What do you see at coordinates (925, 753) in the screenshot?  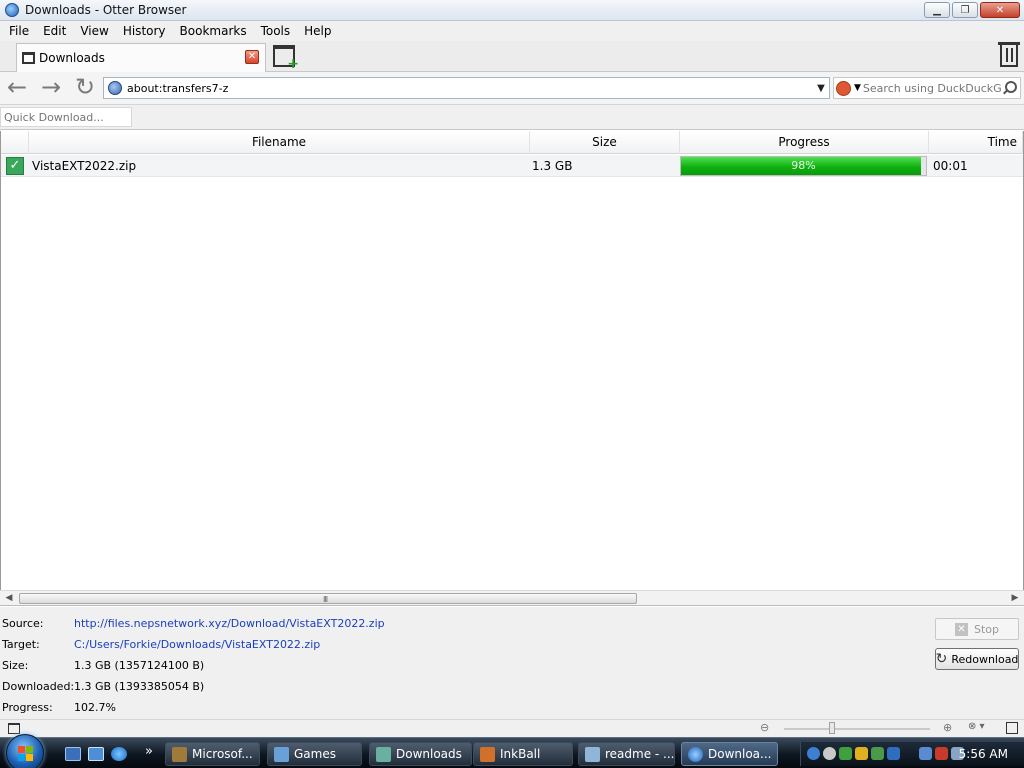 I see `tray-network-icon` at bounding box center [925, 753].